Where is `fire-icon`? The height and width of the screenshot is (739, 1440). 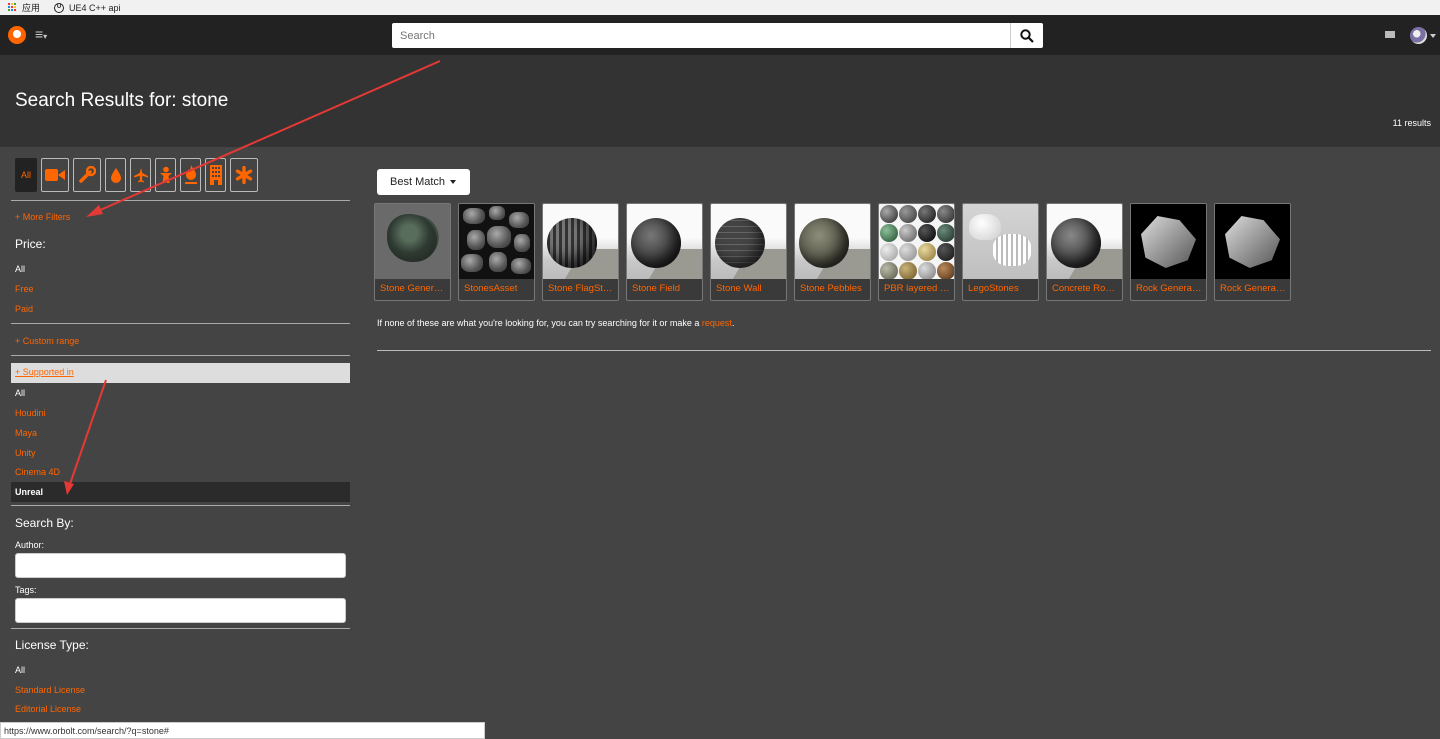
fire-icon is located at coordinates (190, 175).